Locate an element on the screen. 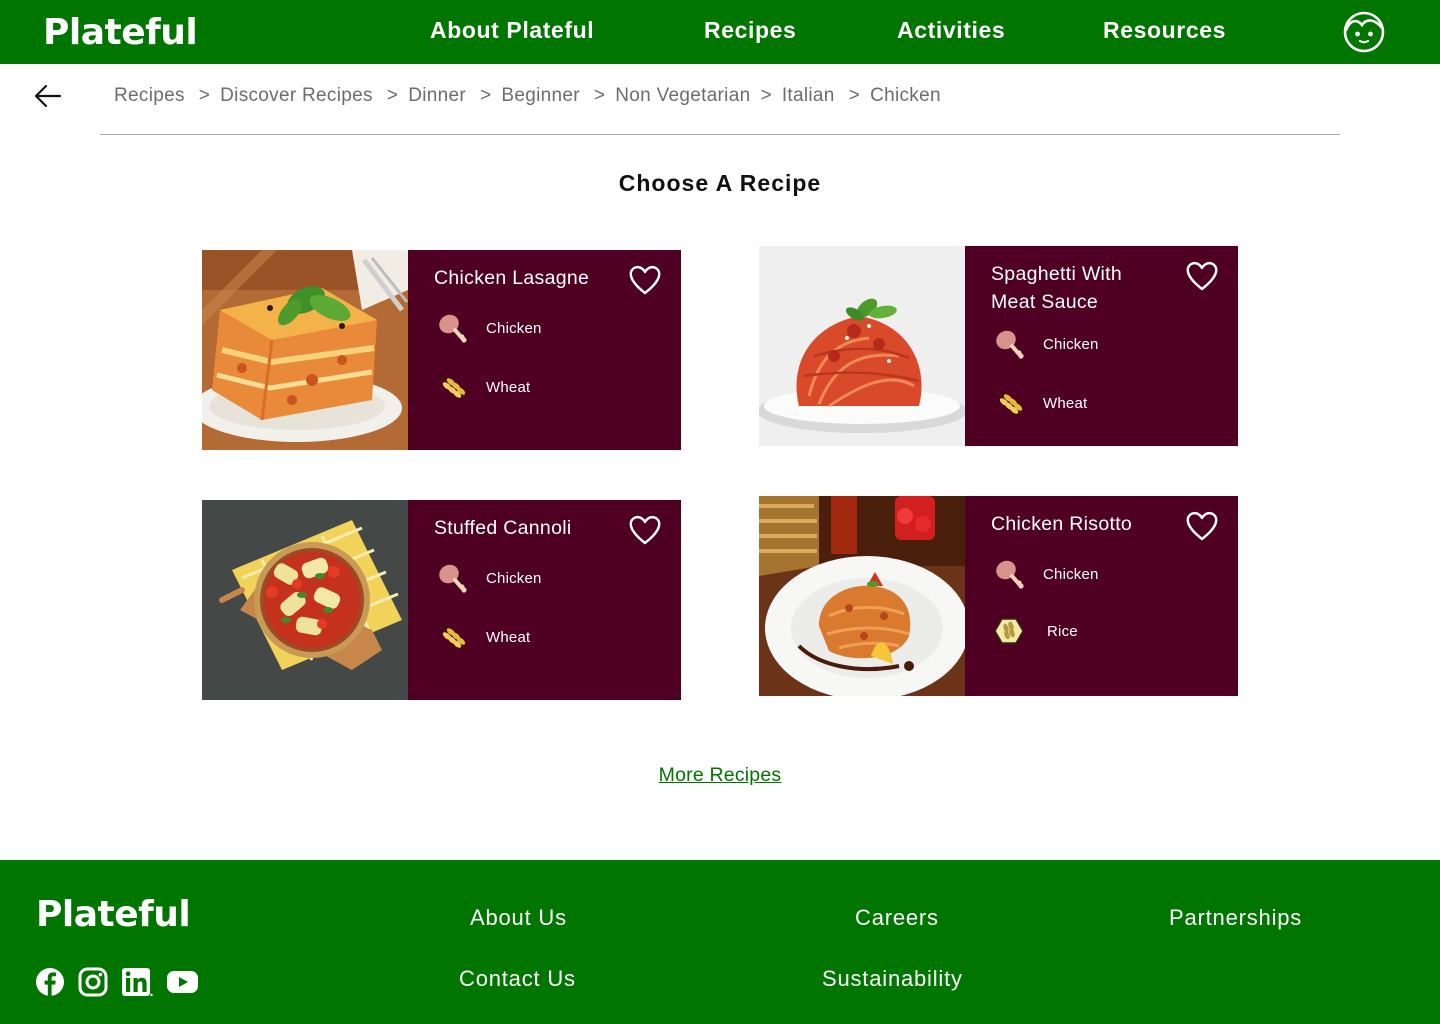 Image resolution: width=1440 pixels, height=1024 pixels. footer-link-contact-us: Contact Us is located at coordinates (517, 979).